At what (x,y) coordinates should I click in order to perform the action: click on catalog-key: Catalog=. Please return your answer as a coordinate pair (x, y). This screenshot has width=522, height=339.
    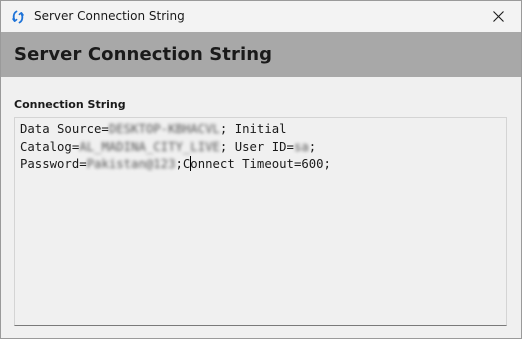
    Looking at the image, I should click on (50, 146).